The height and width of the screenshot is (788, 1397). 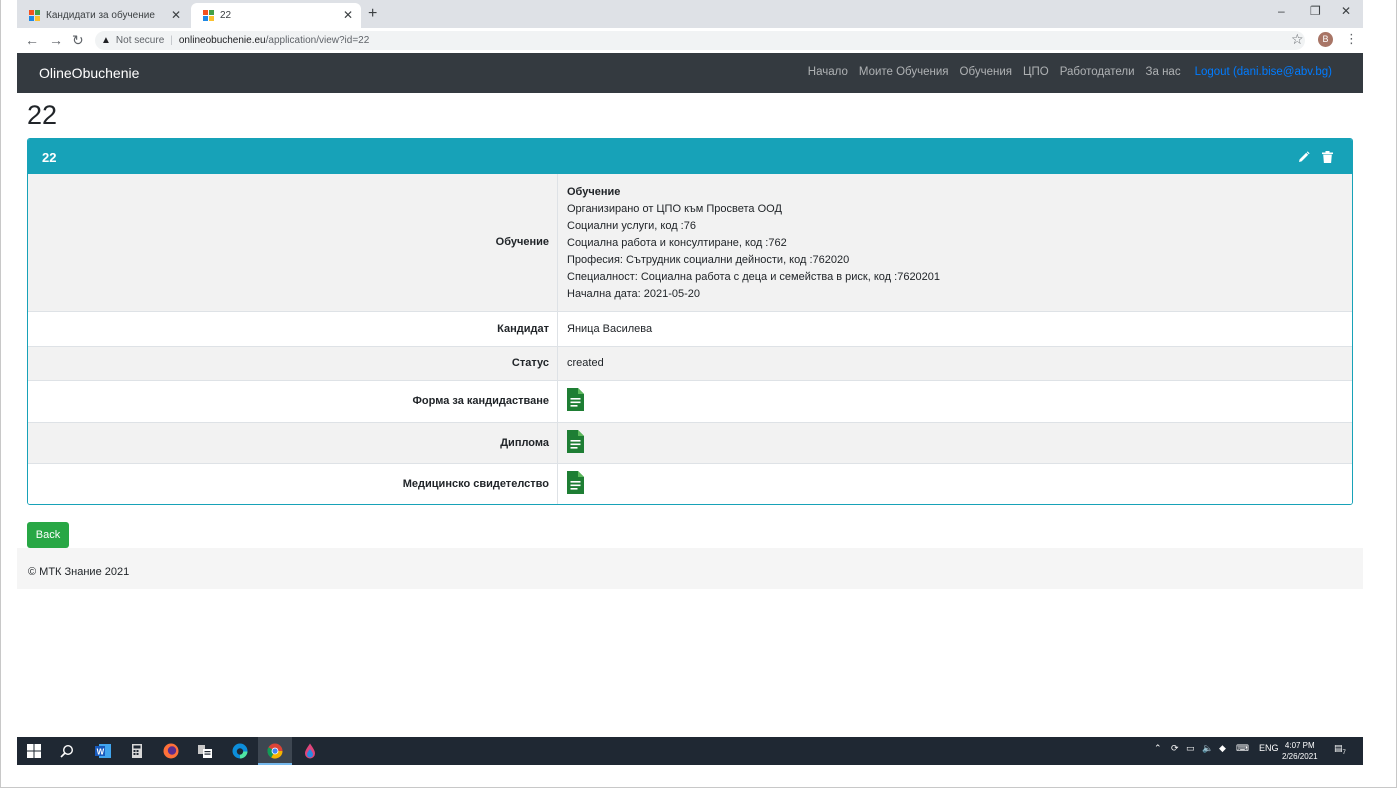 What do you see at coordinates (1242, 748) in the screenshot?
I see `tray-keyboard-icon: ⌨` at bounding box center [1242, 748].